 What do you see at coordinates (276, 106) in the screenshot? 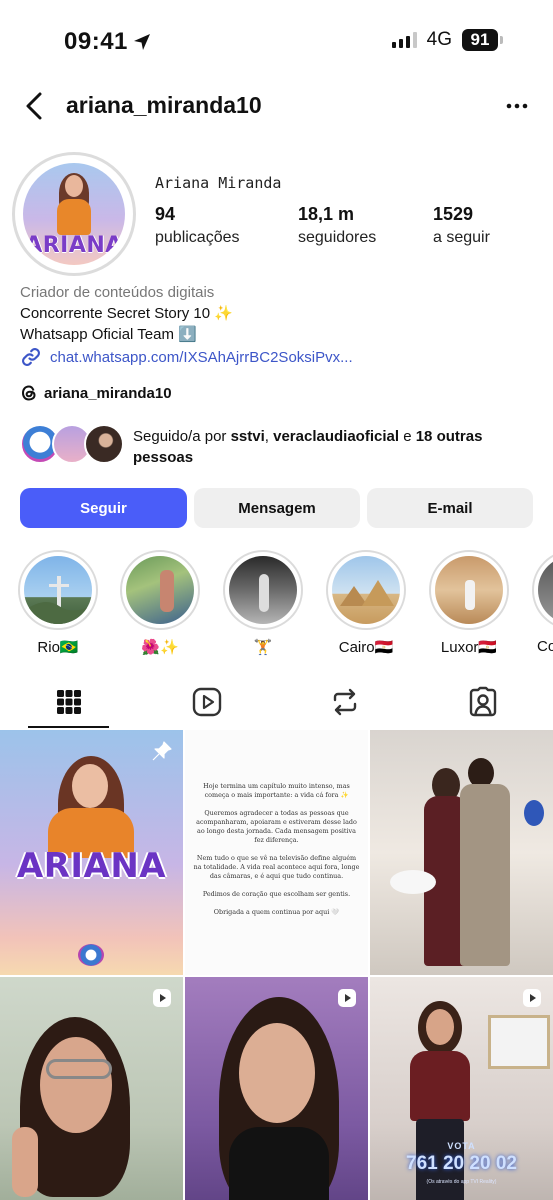
I see `profile-header: ariana_miranda10` at bounding box center [276, 106].